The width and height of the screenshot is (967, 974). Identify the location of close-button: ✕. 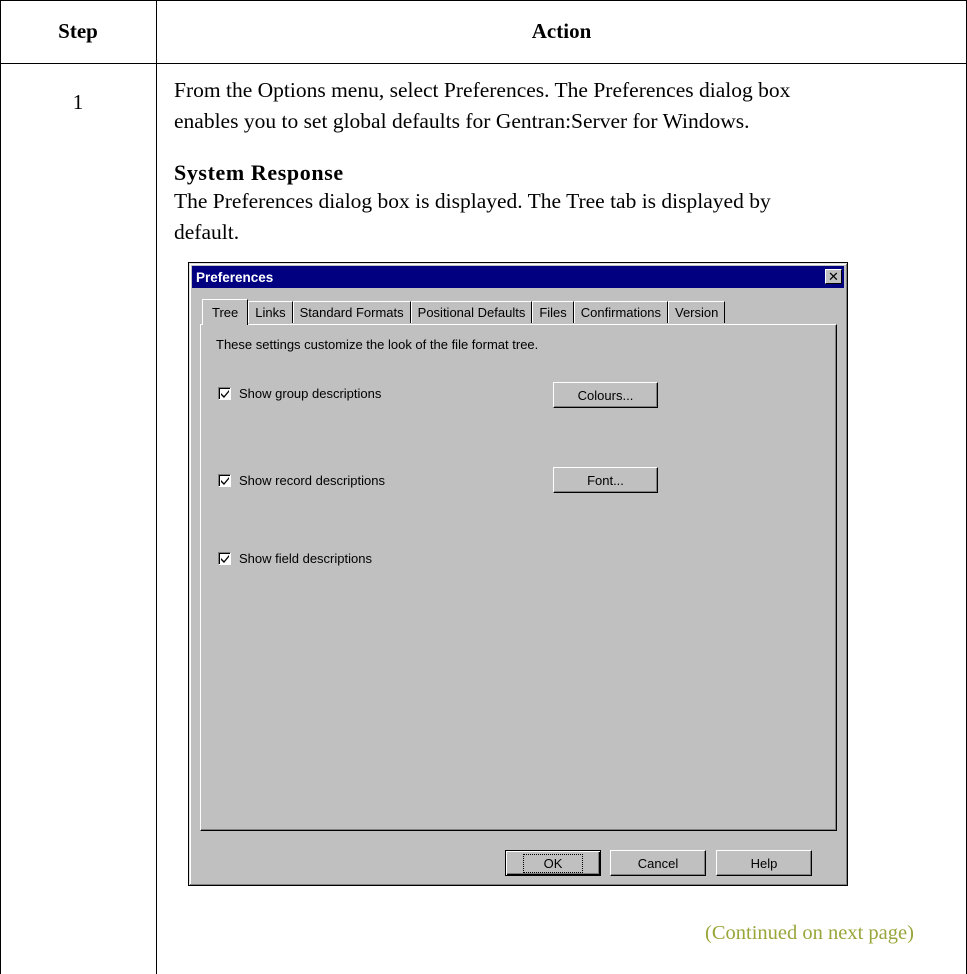
(833, 276).